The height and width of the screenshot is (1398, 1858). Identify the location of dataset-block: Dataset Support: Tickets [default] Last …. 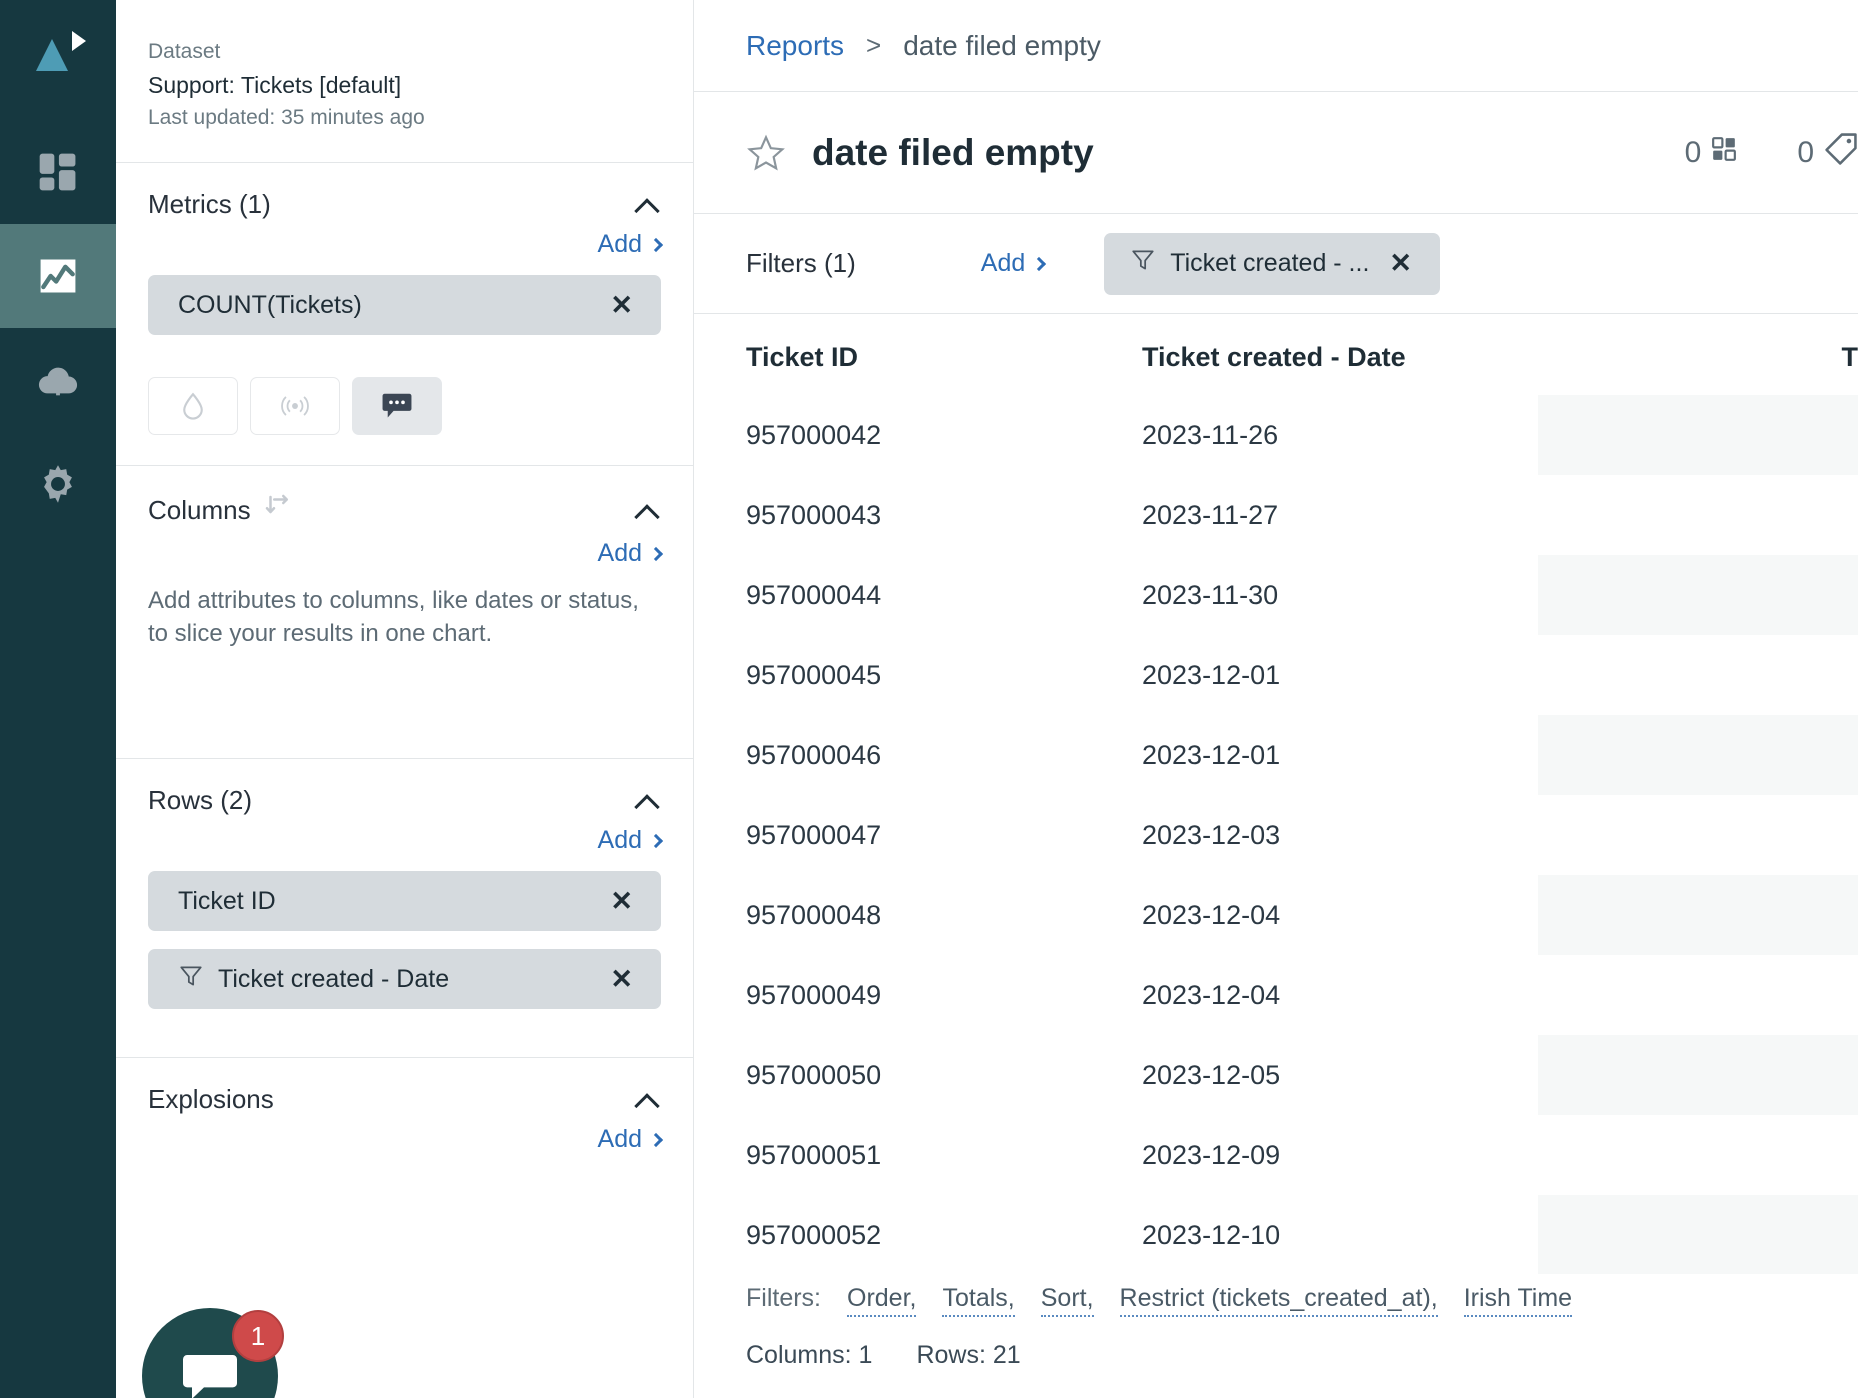
(404, 99).